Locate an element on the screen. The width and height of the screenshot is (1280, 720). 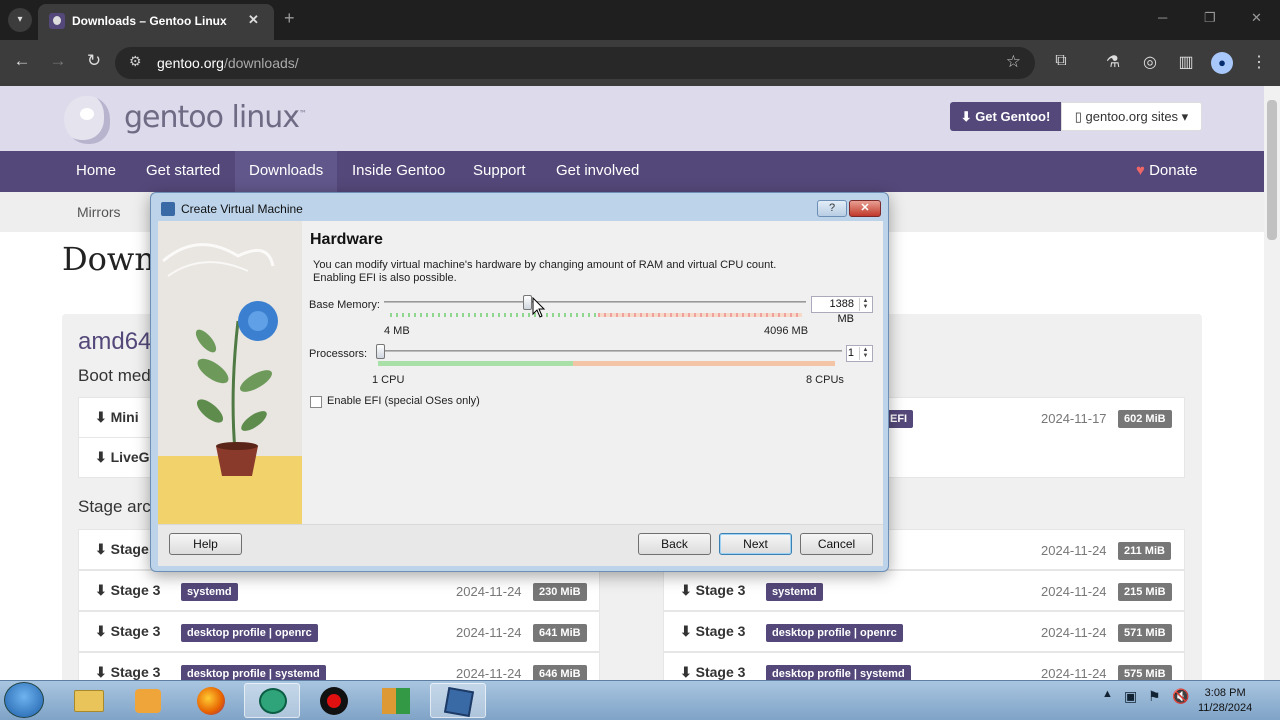
cpu-scale-orange is located at coordinates (704, 363).